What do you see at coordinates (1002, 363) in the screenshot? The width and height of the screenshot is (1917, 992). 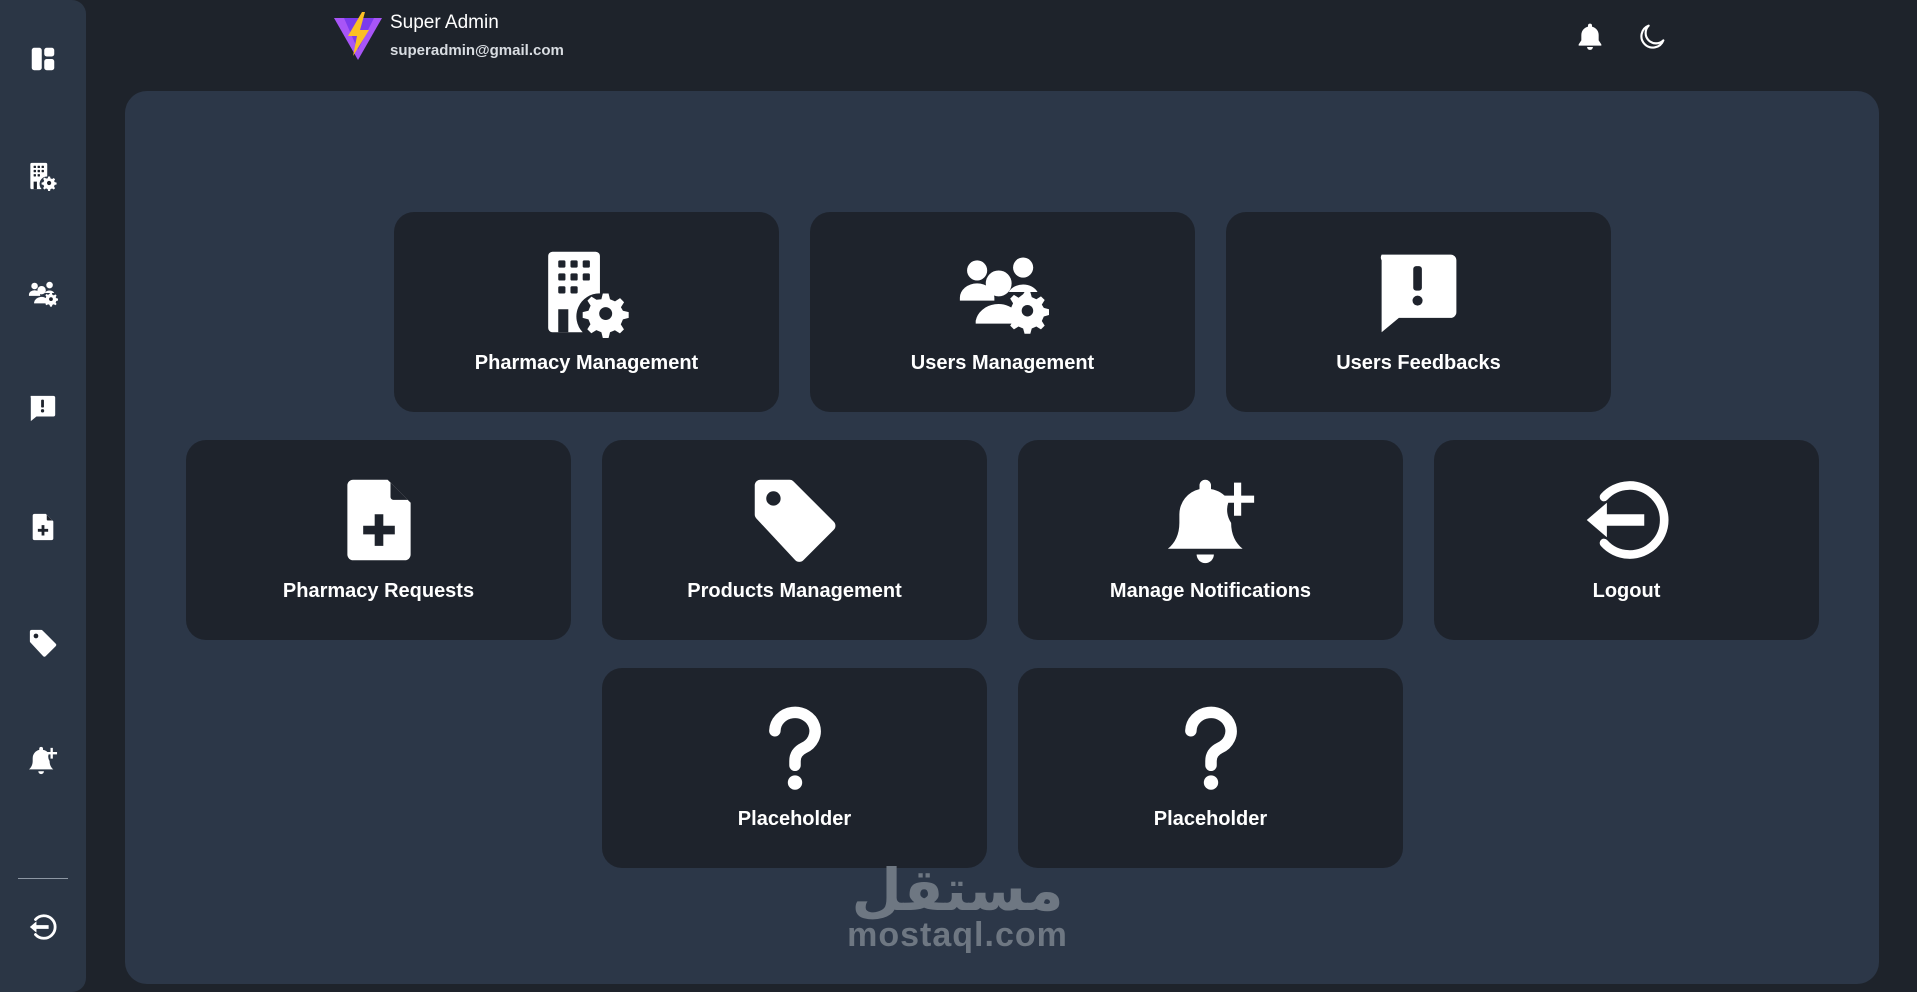 I see `card-label: Users Management` at bounding box center [1002, 363].